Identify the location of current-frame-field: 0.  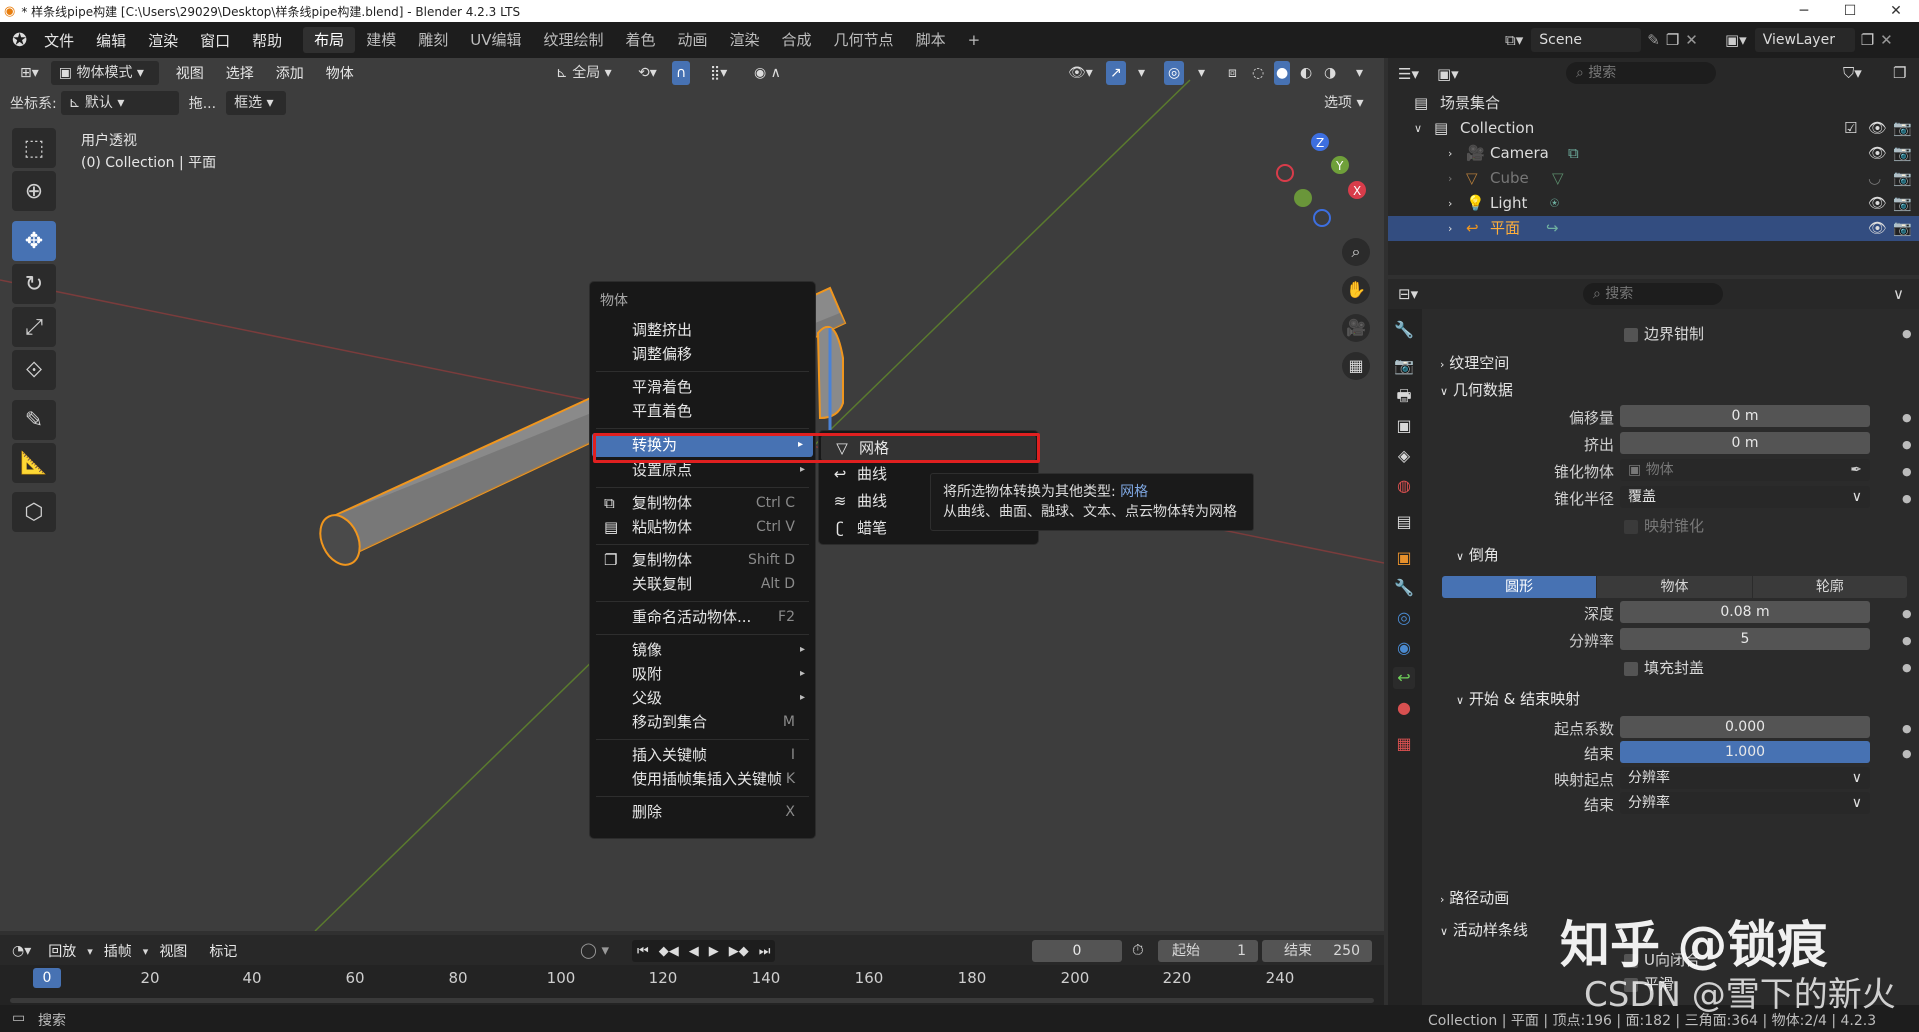
(1077, 951).